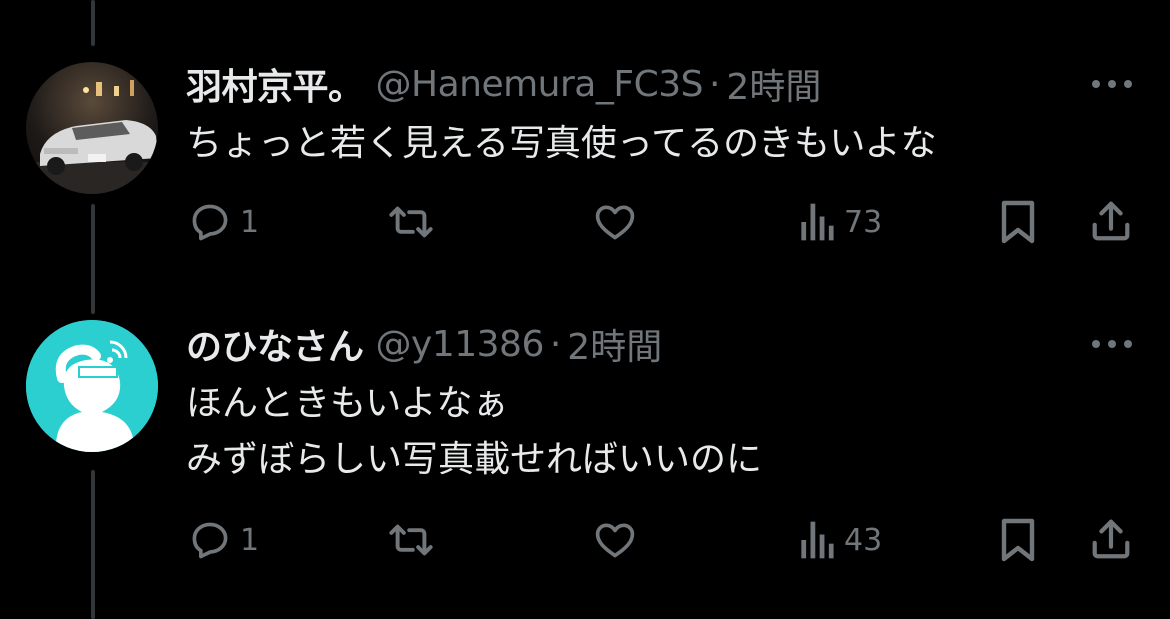 This screenshot has width=1170, height=619. Describe the element at coordinates (863, 540) in the screenshot. I see `view-count: 43` at that location.